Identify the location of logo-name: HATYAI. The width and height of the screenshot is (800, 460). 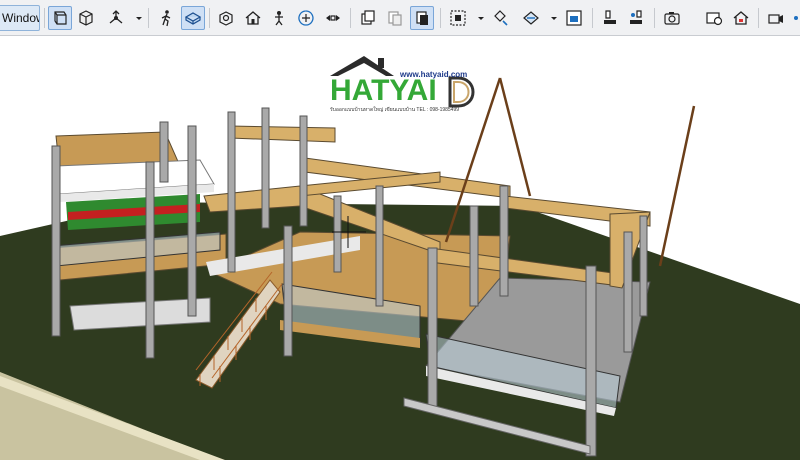
(383, 90).